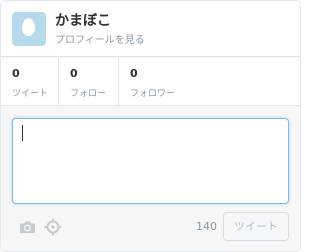 The image size is (320, 252). Describe the element at coordinates (83, 20) in the screenshot. I see `profile-name: かまぼこ` at that location.